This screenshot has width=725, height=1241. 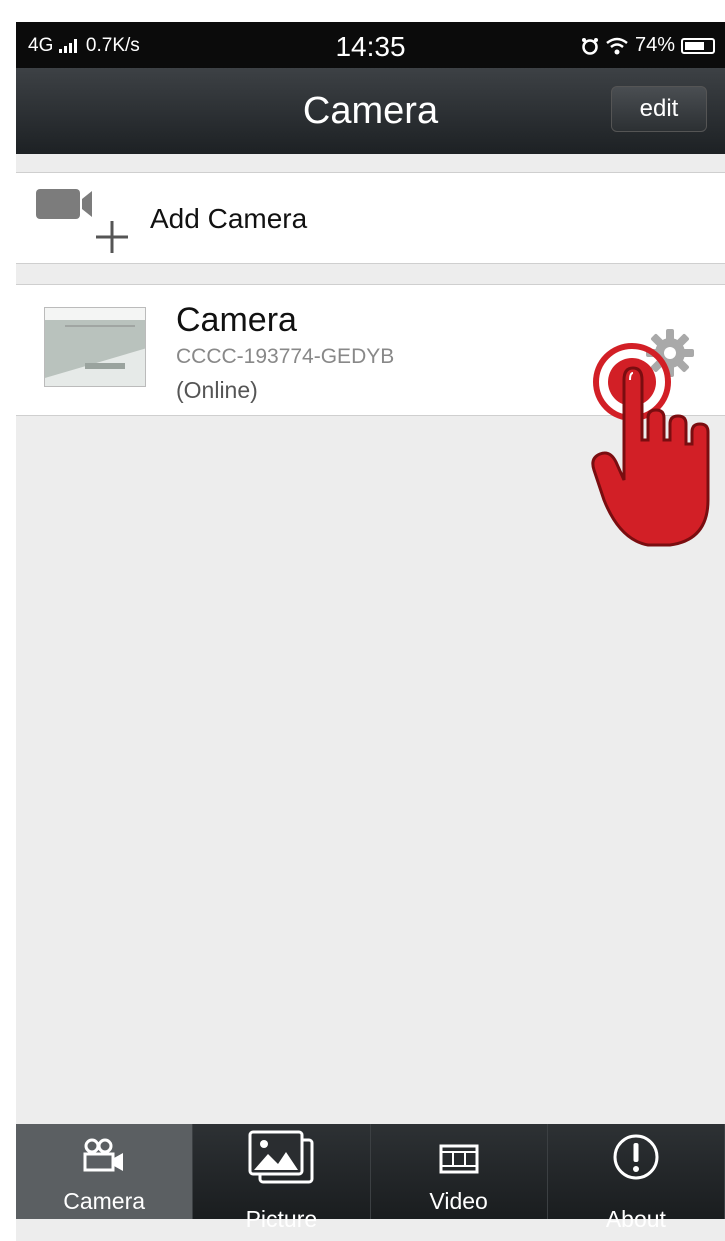 I want to click on tab-label: Camera, so click(x=104, y=1201).